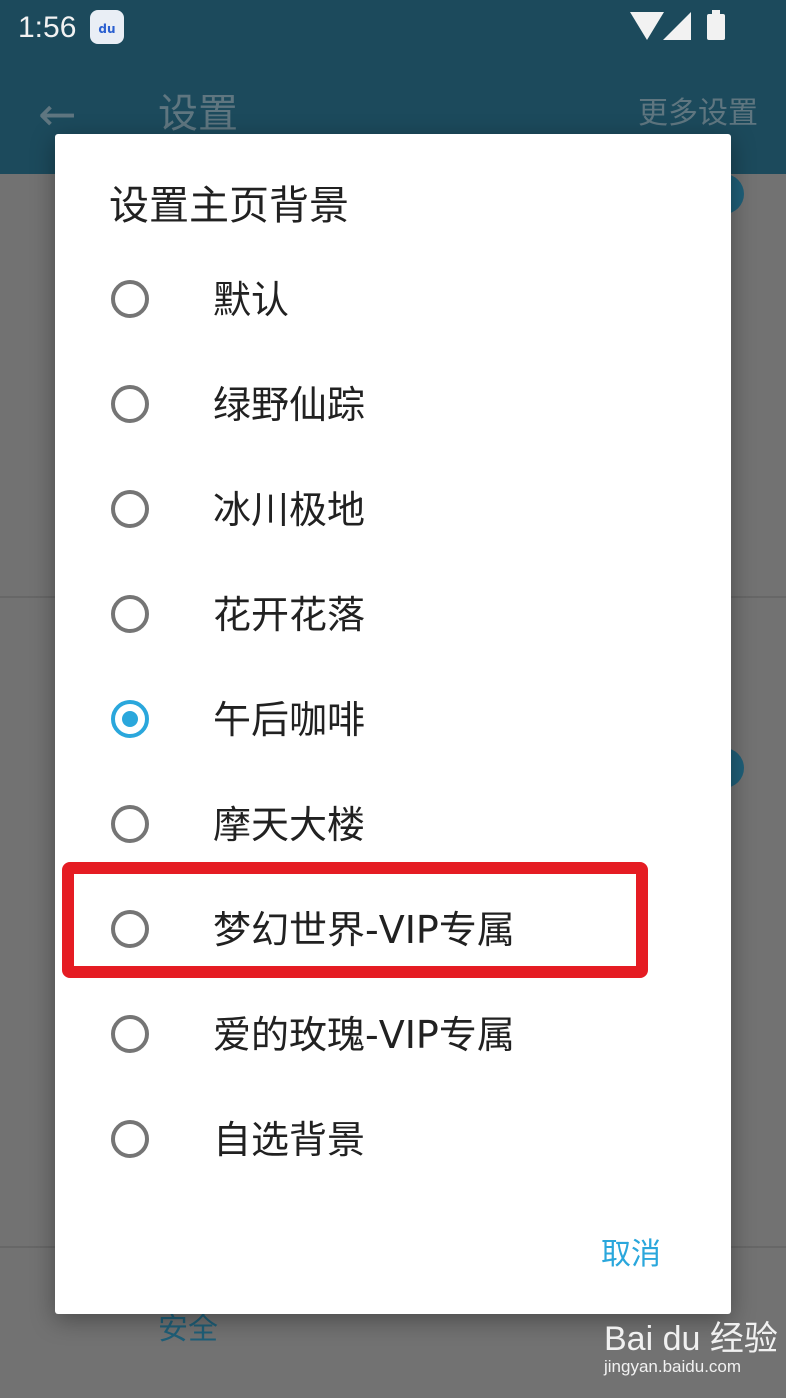 The height and width of the screenshot is (1398, 786). What do you see at coordinates (677, 26) in the screenshot?
I see `signal-icon` at bounding box center [677, 26].